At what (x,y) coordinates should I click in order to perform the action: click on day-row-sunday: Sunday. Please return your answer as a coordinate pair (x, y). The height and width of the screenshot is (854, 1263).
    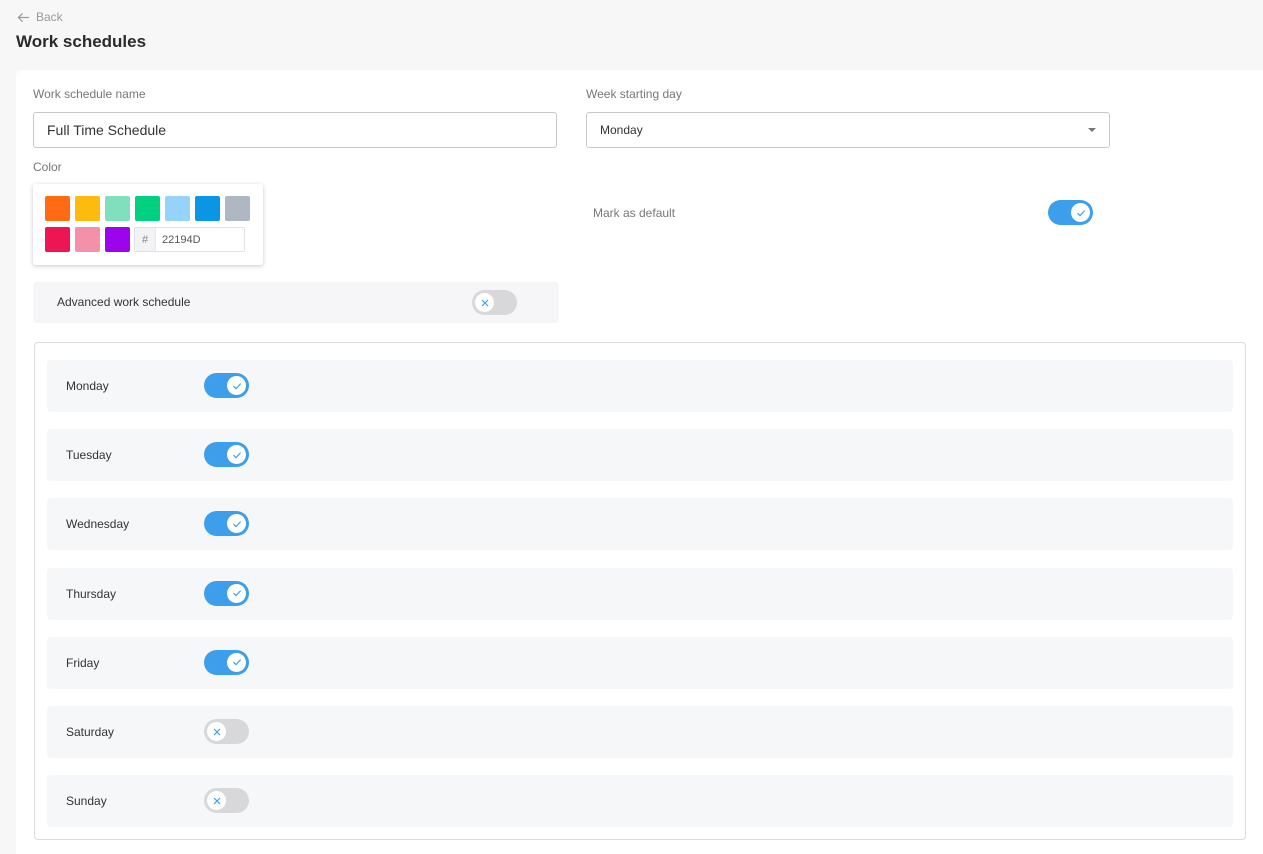
    Looking at the image, I should click on (640, 801).